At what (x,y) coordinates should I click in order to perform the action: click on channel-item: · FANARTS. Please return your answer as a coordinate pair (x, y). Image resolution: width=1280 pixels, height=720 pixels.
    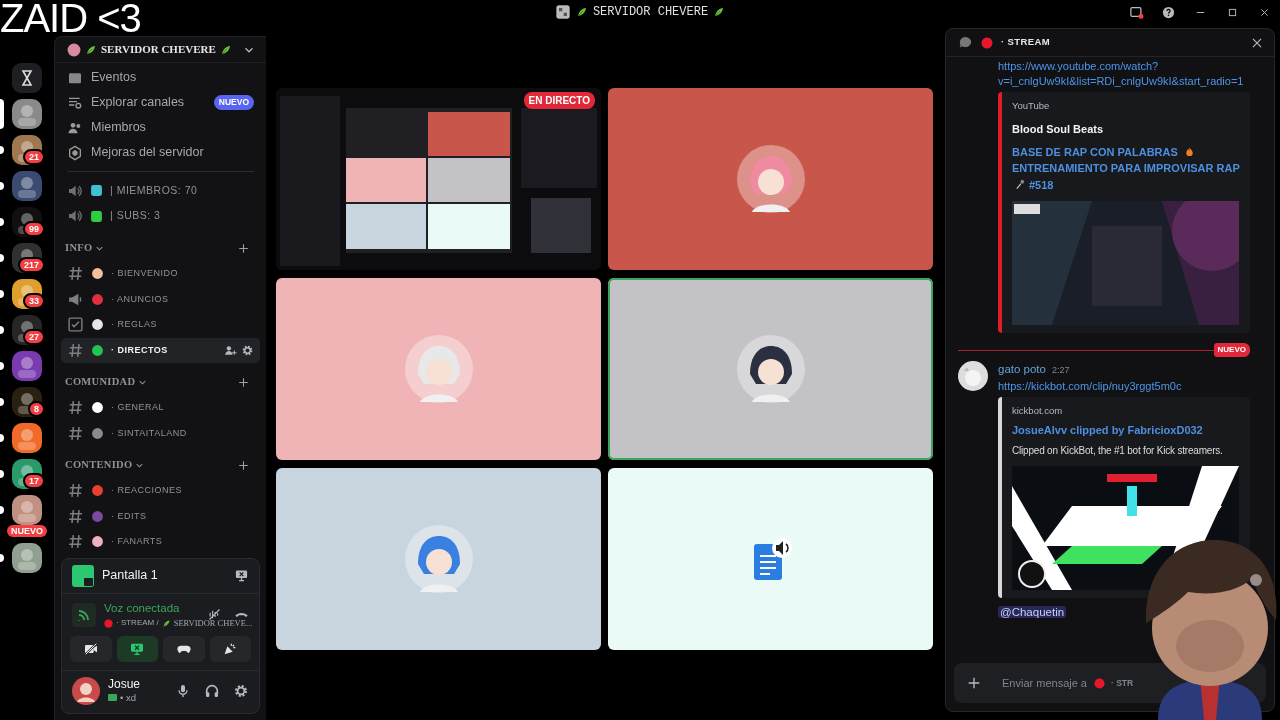
    Looking at the image, I should click on (160, 542).